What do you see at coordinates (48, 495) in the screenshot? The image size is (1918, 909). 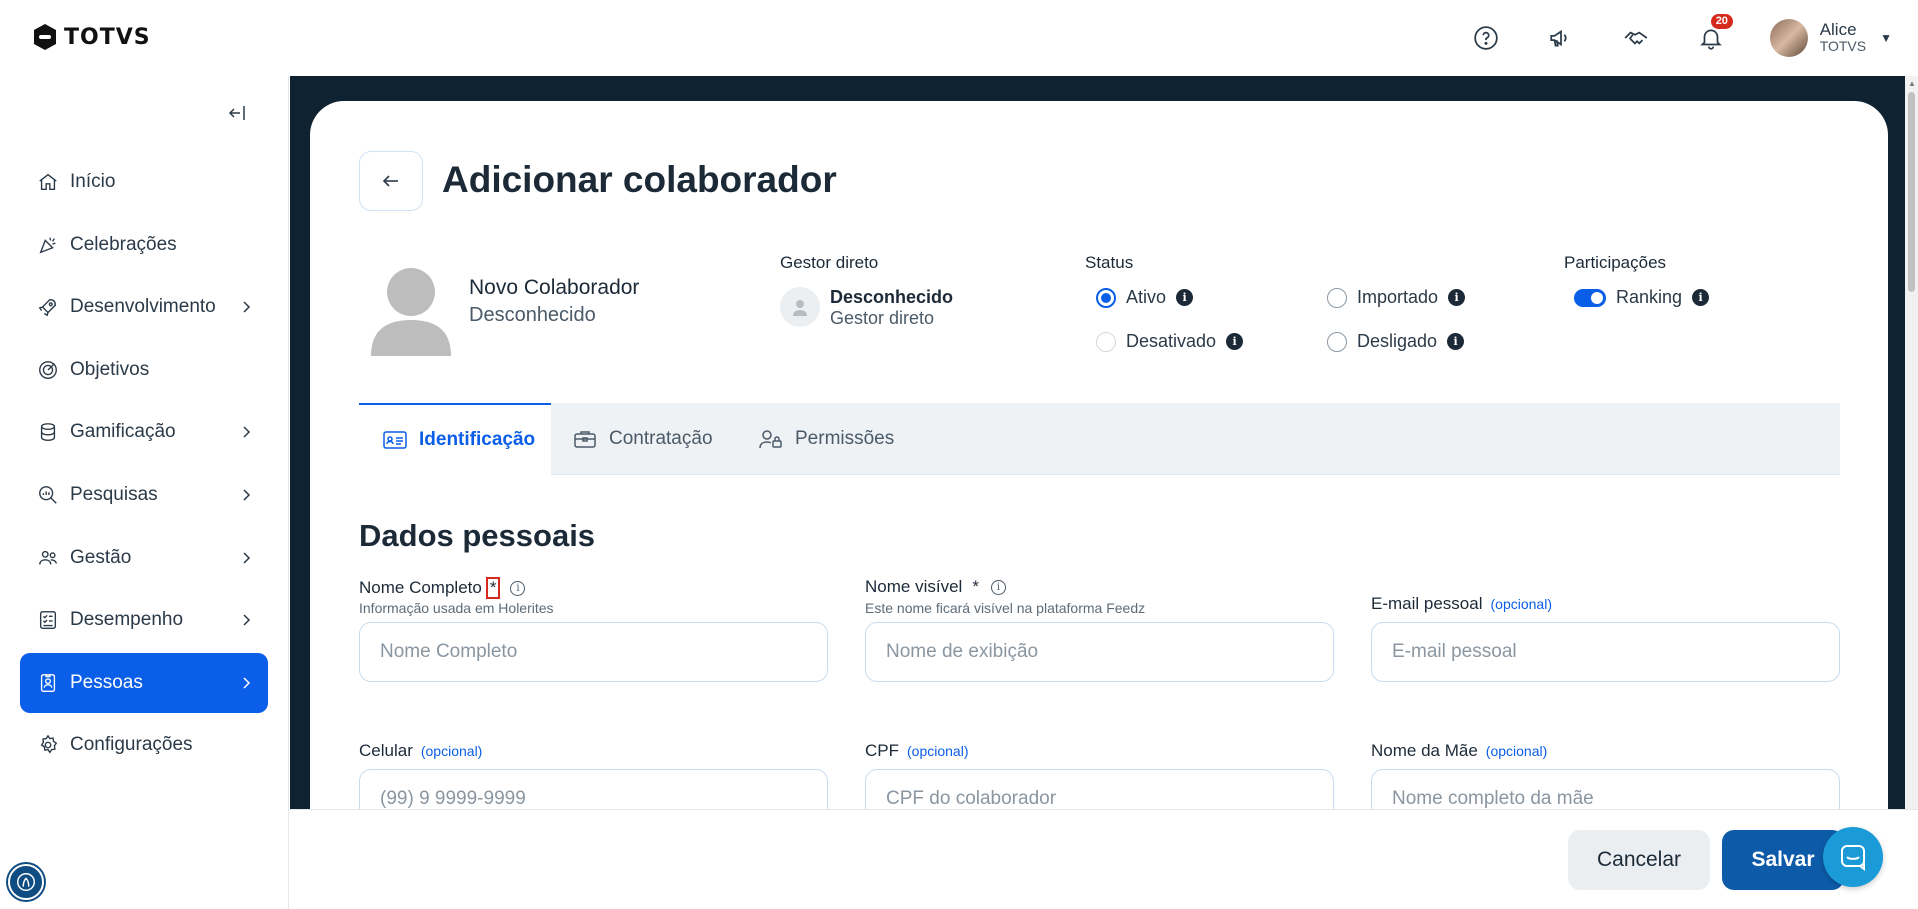 I see `search-chart-icon` at bounding box center [48, 495].